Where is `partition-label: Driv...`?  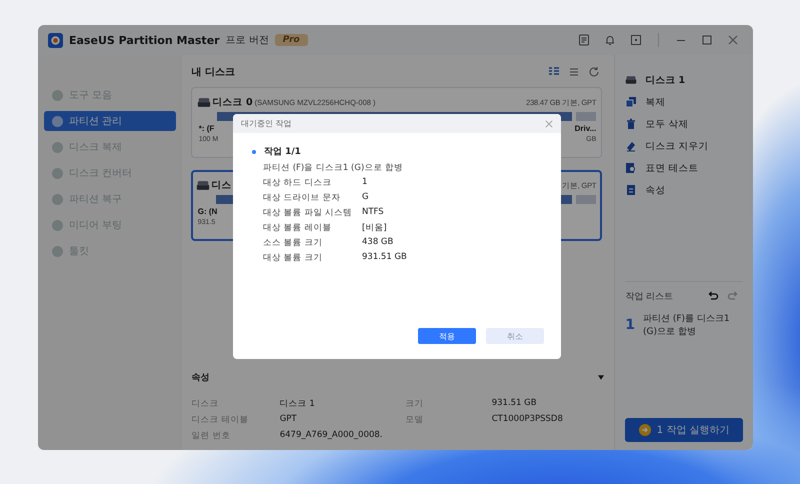 partition-label: Driv... is located at coordinates (585, 128).